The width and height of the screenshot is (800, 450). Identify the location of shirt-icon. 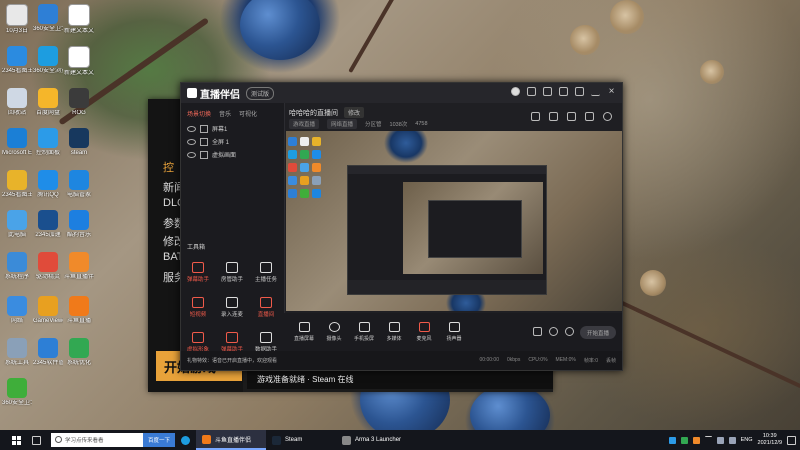
(547, 91).